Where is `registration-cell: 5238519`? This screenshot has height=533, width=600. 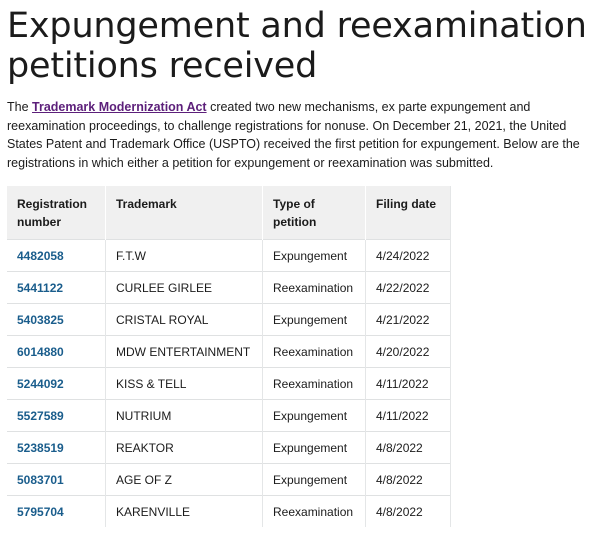
registration-cell: 5238519 is located at coordinates (56, 447).